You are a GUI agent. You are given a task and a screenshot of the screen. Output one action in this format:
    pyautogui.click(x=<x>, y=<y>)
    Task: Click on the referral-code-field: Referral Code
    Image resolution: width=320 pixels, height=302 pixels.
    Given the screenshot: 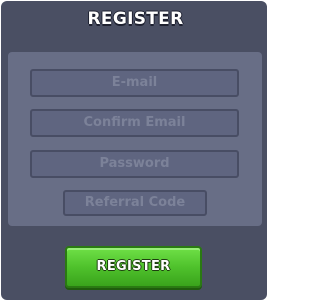 What is the action you would take?
    pyautogui.click(x=135, y=203)
    